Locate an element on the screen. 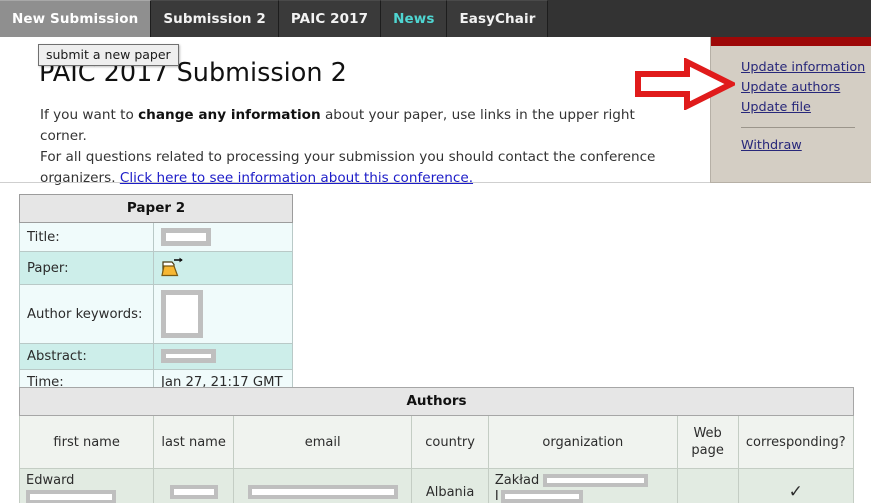  intro-line1-part1: If you want to is located at coordinates (89, 115).